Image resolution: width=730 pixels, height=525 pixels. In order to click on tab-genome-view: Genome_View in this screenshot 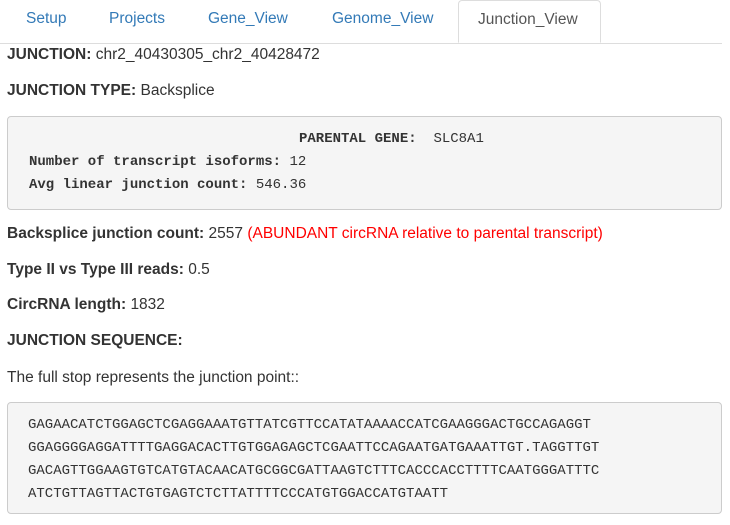, I will do `click(382, 19)`.